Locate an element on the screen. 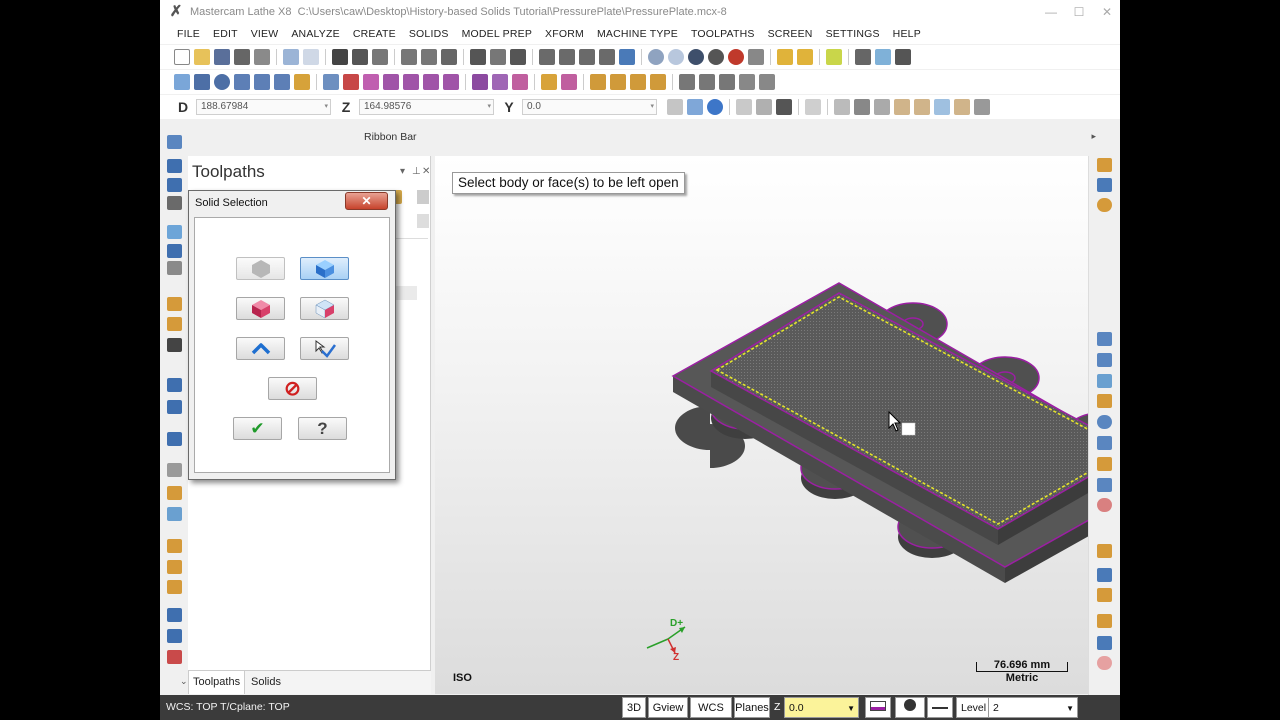 This screenshot has width=1280, height=720. maximize-button: ☐ is located at coordinates (1079, 12).